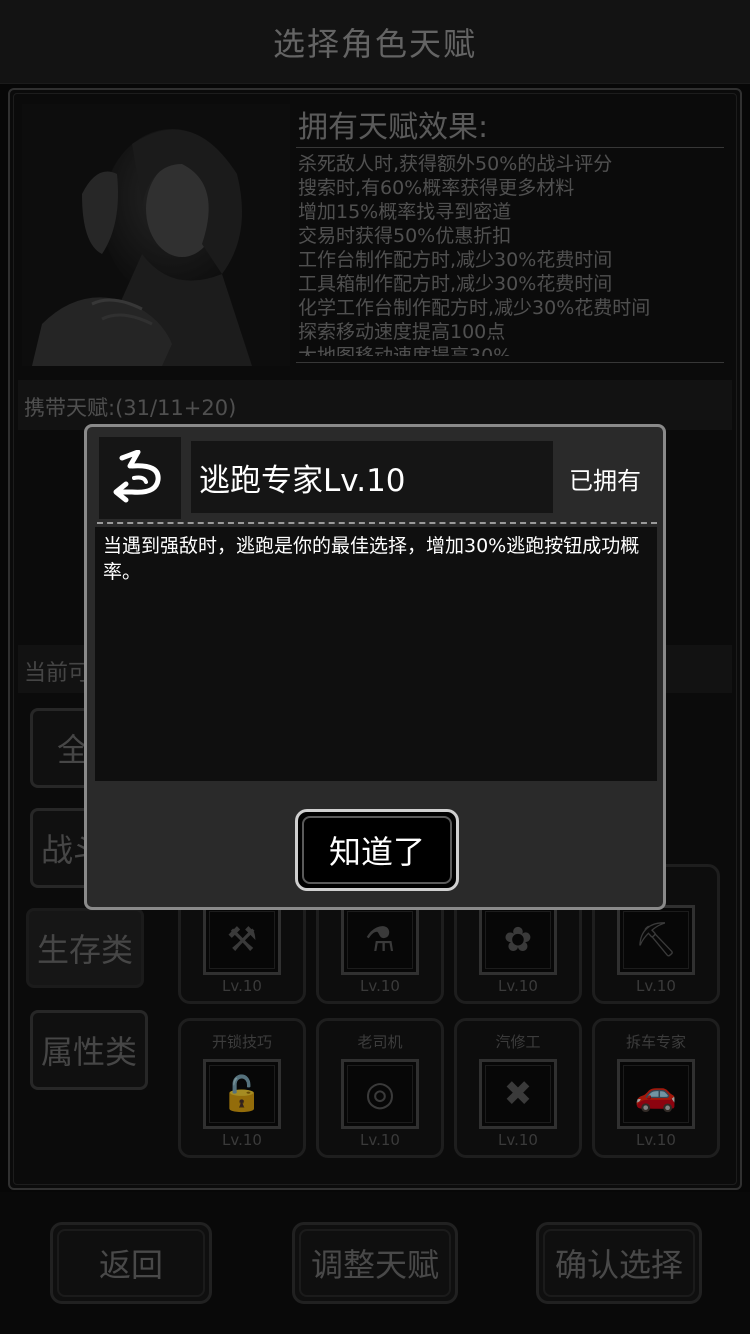 This screenshot has height=1334, width=750. Describe the element at coordinates (518, 940) in the screenshot. I see `herb-icon: ✿` at that location.